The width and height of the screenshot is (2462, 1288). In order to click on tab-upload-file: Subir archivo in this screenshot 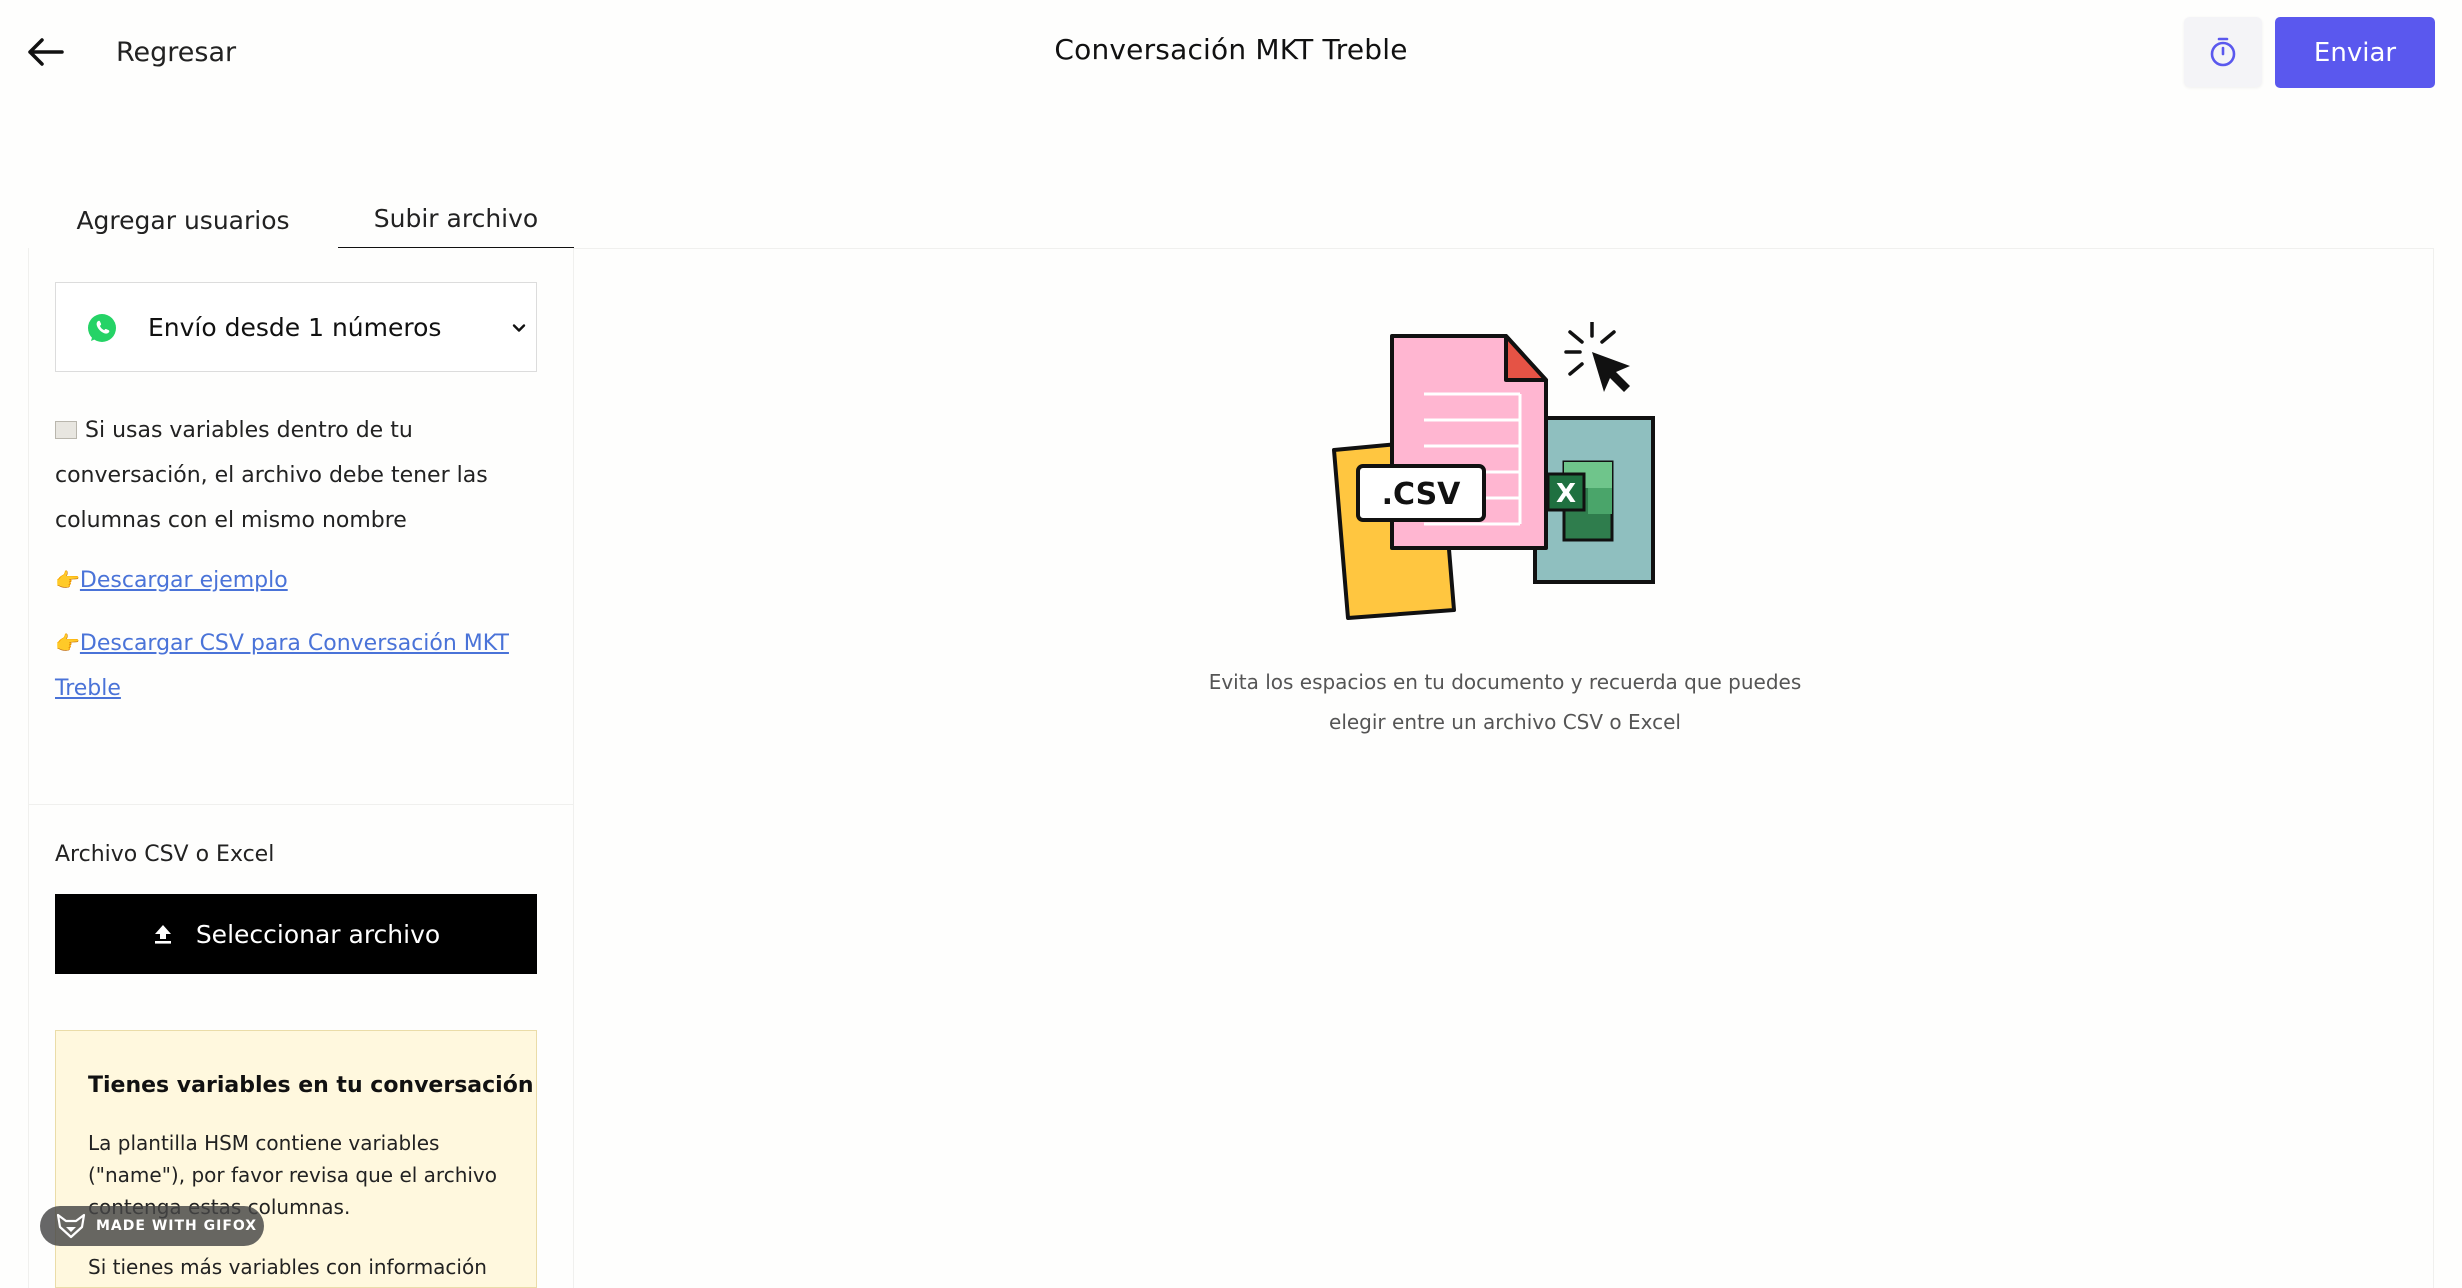, I will do `click(456, 220)`.